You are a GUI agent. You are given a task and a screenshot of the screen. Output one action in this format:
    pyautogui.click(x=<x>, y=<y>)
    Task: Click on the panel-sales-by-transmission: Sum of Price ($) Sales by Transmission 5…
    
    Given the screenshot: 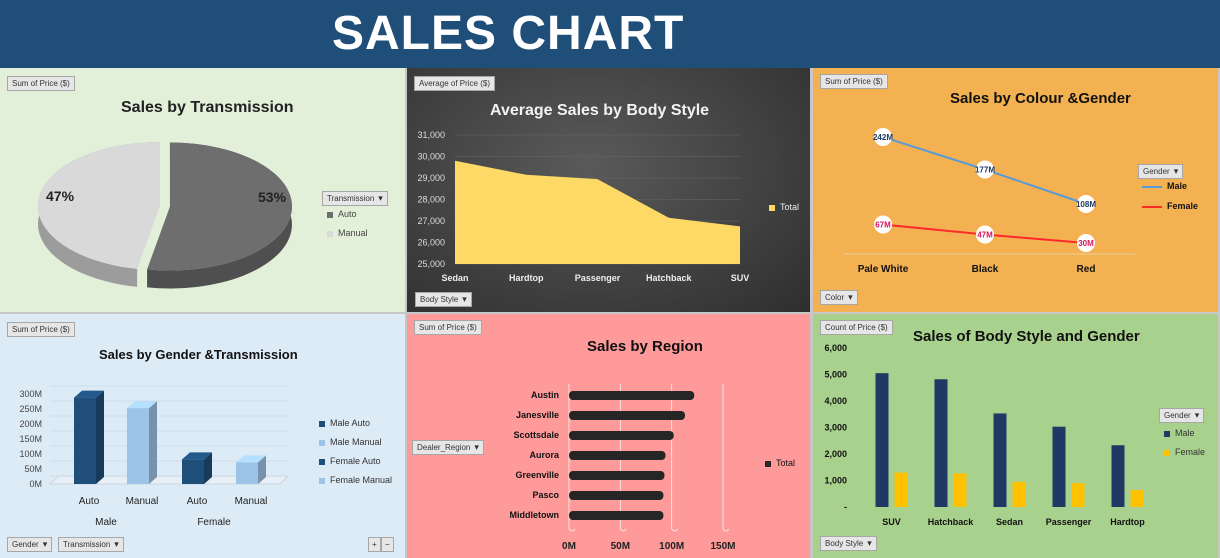 What is the action you would take?
    pyautogui.click(x=202, y=190)
    